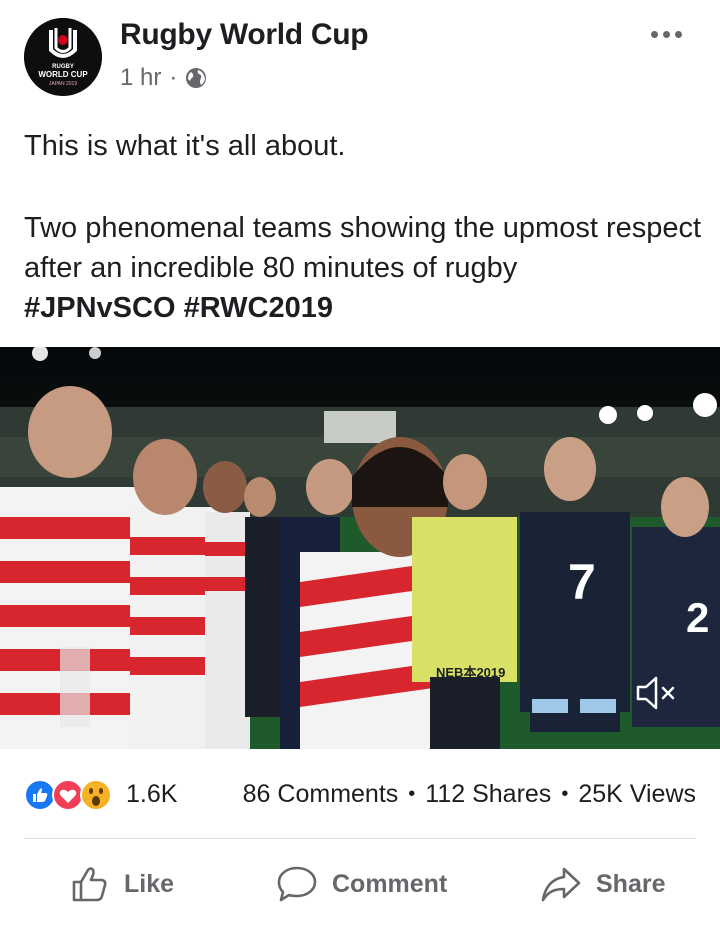 The image size is (720, 926). What do you see at coordinates (100, 308) in the screenshot?
I see `hashtag-jpnvsco: #JPNvSCO` at bounding box center [100, 308].